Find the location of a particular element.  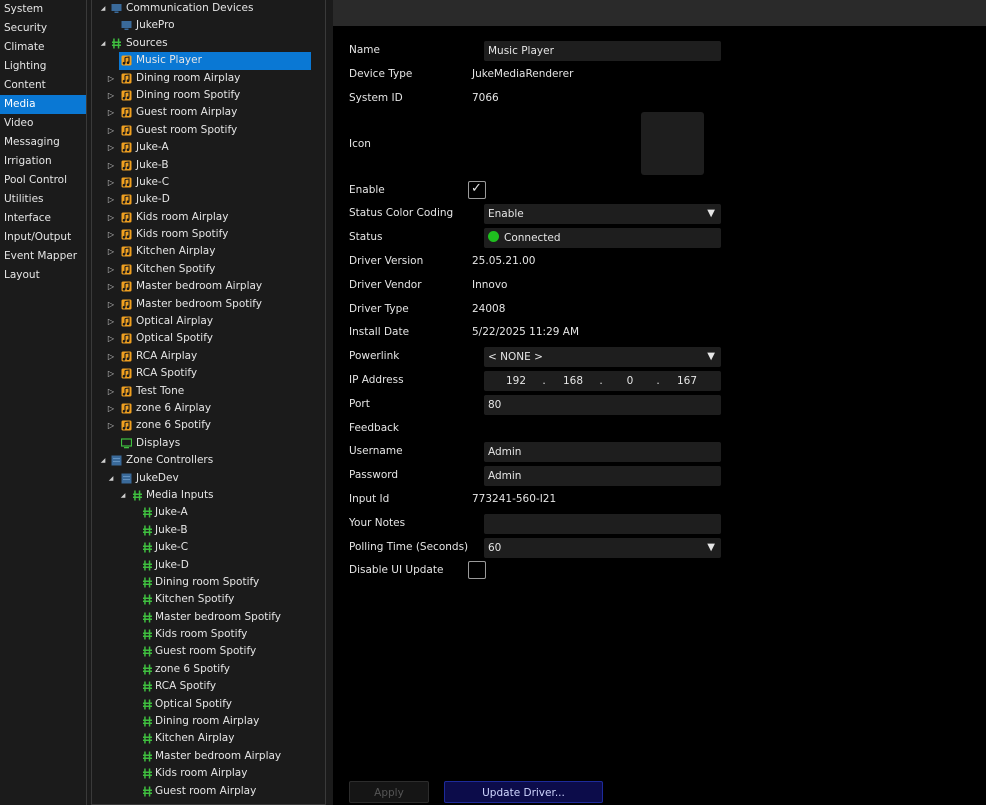

tree-item-kids-room-spotify: Kids room Spotify is located at coordinates (208, 634).